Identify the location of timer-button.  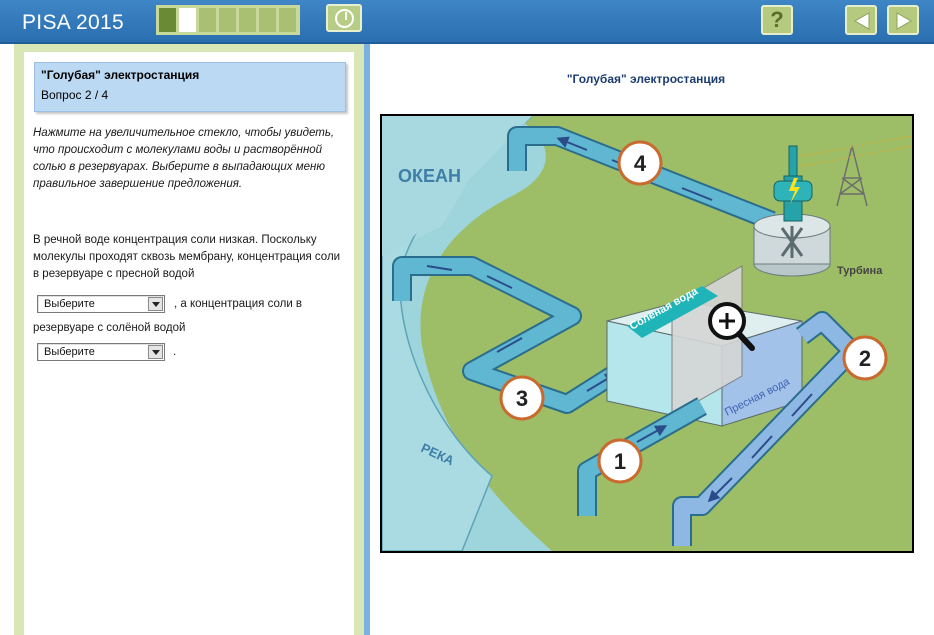
(344, 18).